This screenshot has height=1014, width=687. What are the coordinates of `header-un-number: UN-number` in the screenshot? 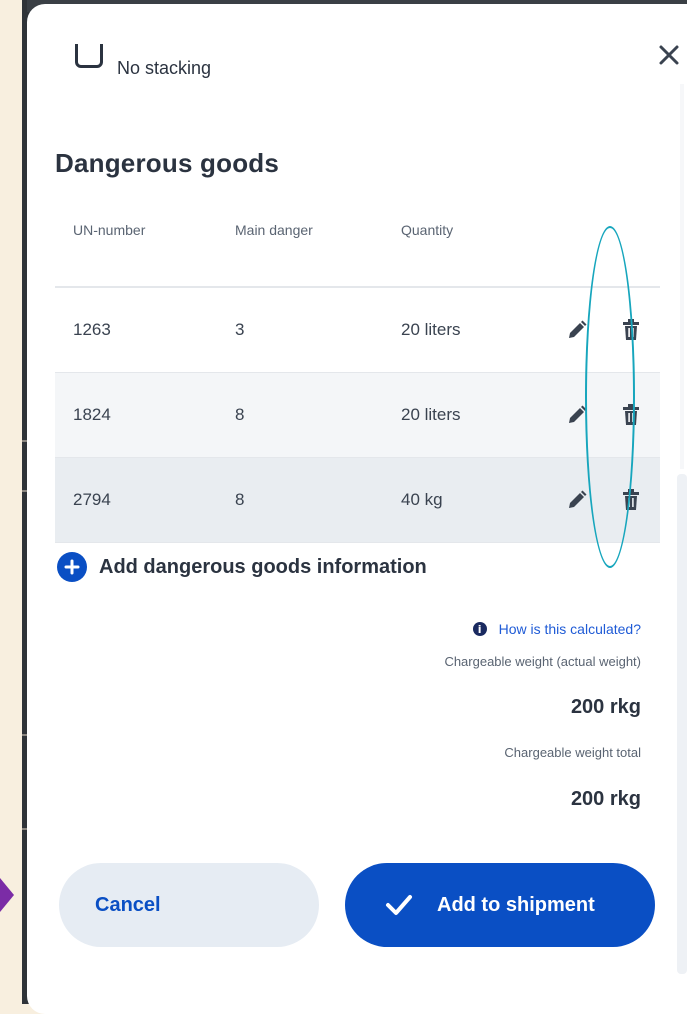 It's located at (109, 230).